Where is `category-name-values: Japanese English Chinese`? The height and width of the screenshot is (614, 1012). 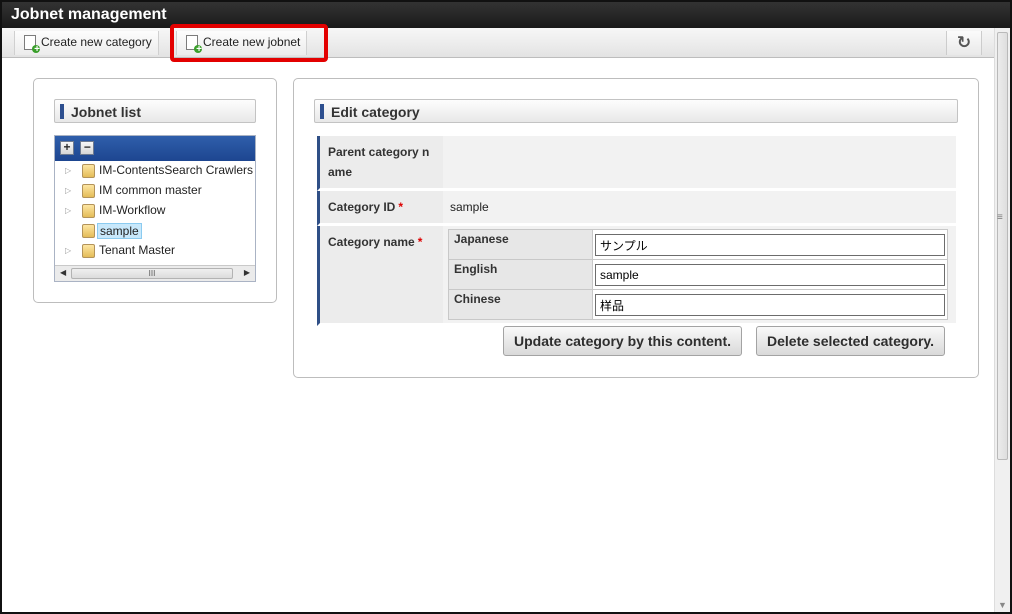
category-name-values: Japanese English Chinese is located at coordinates (699, 276).